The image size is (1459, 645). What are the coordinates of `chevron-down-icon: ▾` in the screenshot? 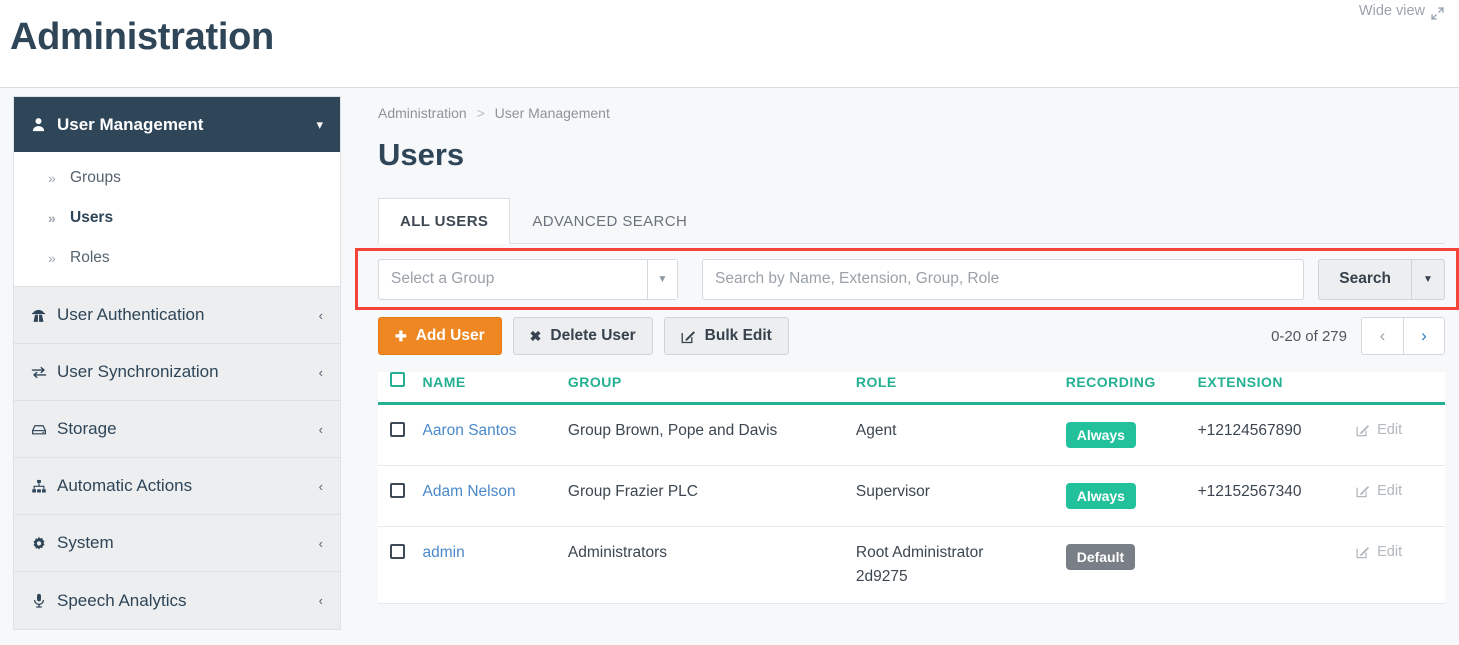 It's located at (319, 124).